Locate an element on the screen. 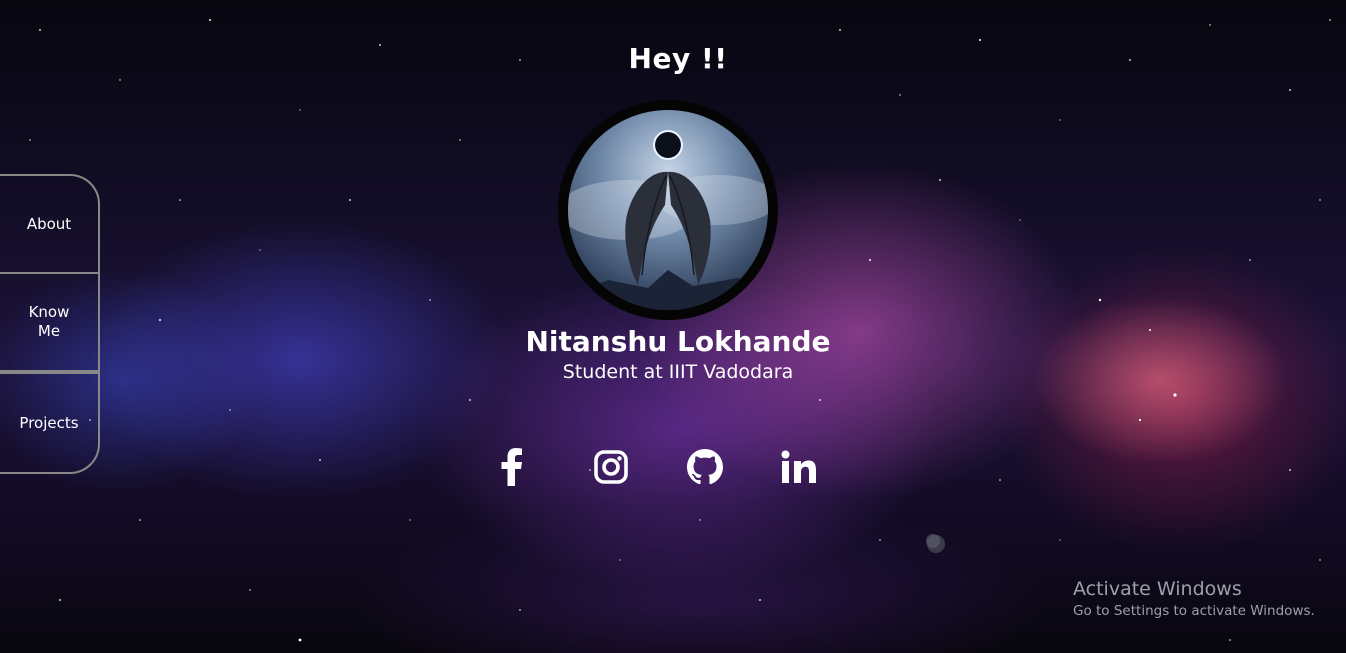  sidebar-item-label: About is located at coordinates (49, 223).